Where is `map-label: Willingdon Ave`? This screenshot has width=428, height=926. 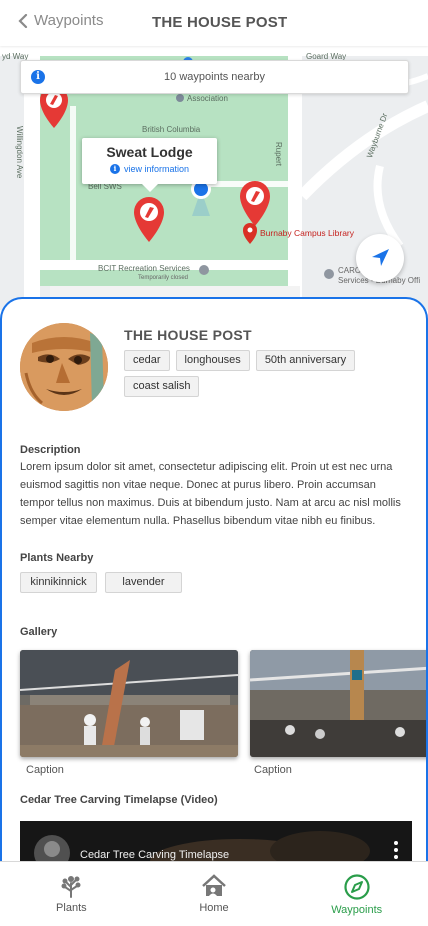
map-label: Willingdon Ave is located at coordinates (19, 152).